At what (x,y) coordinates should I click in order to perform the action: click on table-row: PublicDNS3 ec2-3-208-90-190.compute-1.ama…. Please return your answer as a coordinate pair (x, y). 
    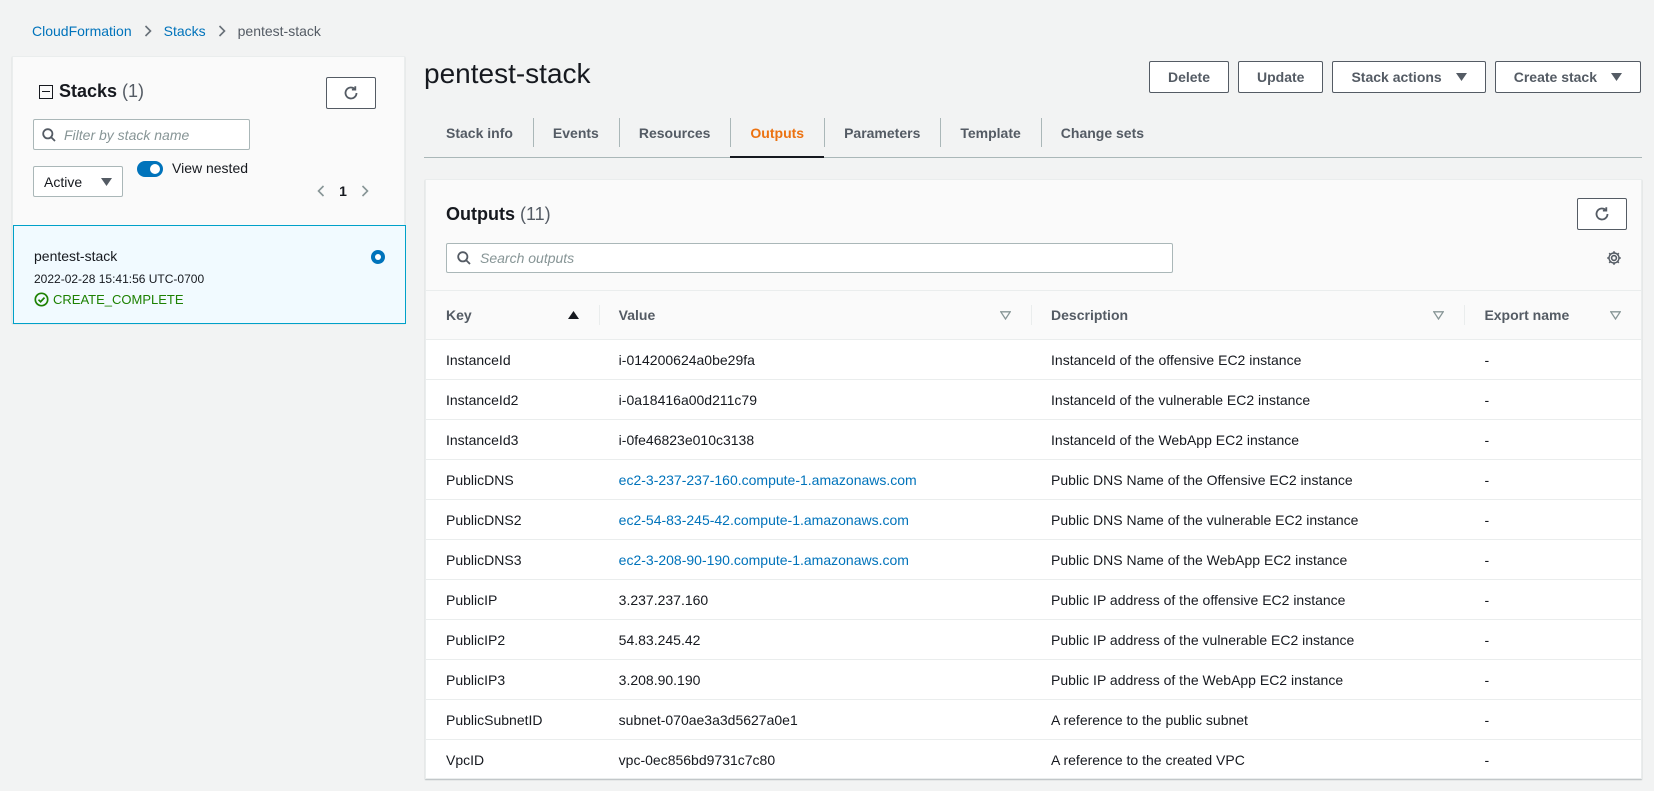
    Looking at the image, I should click on (1033, 559).